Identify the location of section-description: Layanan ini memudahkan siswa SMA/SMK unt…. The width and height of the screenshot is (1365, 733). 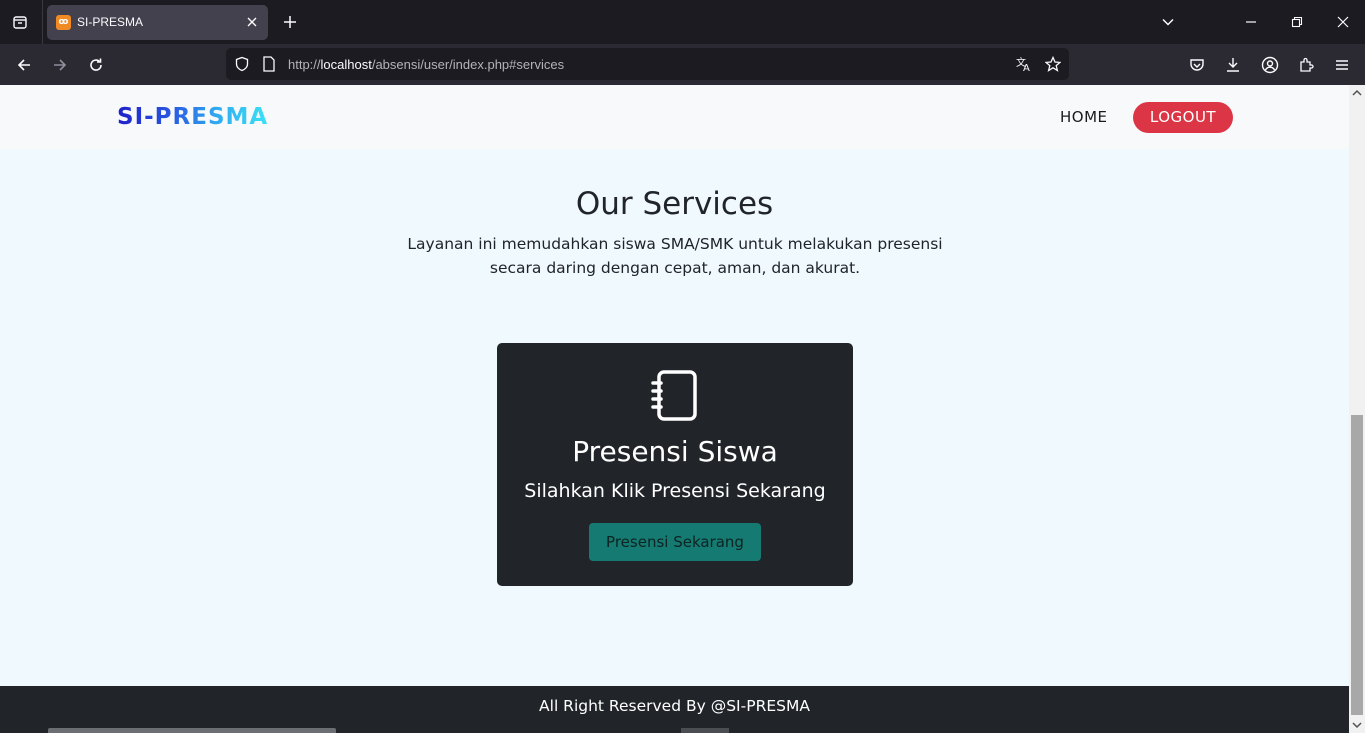
(675, 256).